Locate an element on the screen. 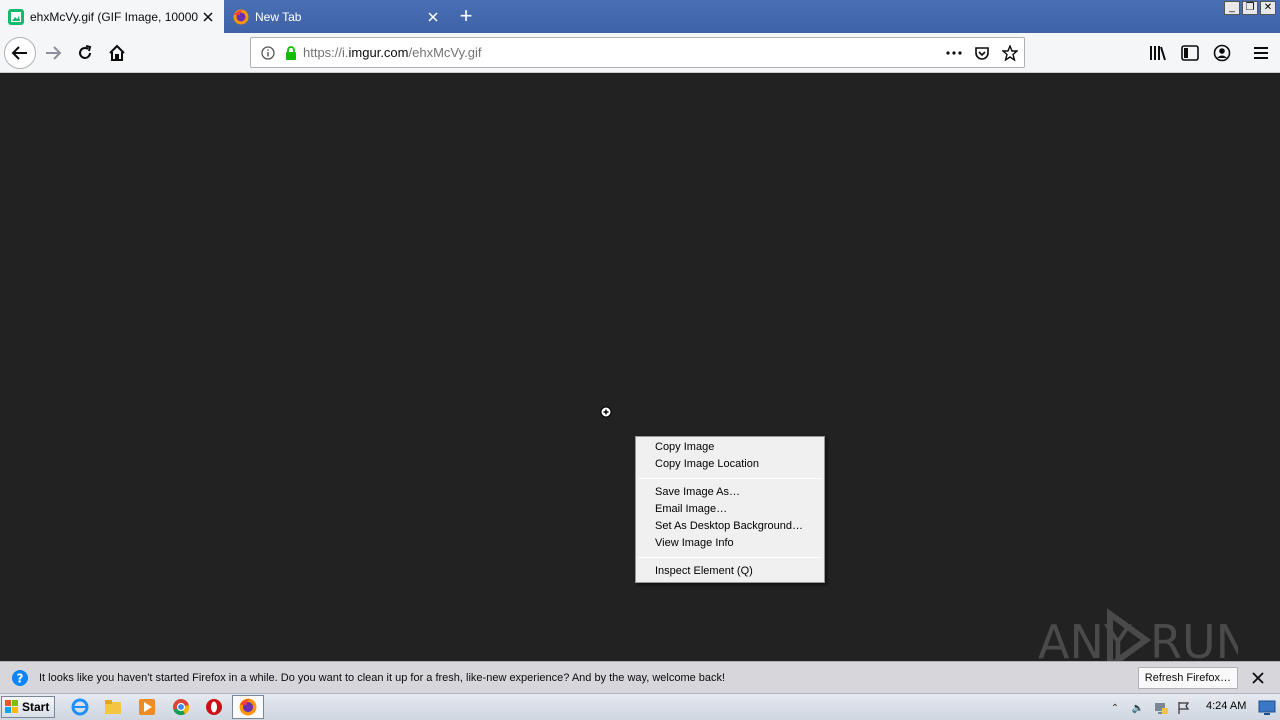  menu-item-copy-image-location: Copy Image Location is located at coordinates (730, 464).